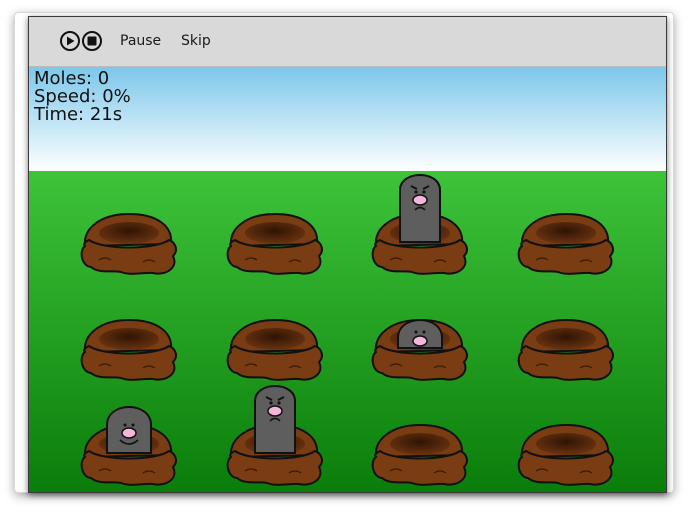 This screenshot has height=517, width=690. What do you see at coordinates (420, 334) in the screenshot?
I see `mole-peeking` at bounding box center [420, 334].